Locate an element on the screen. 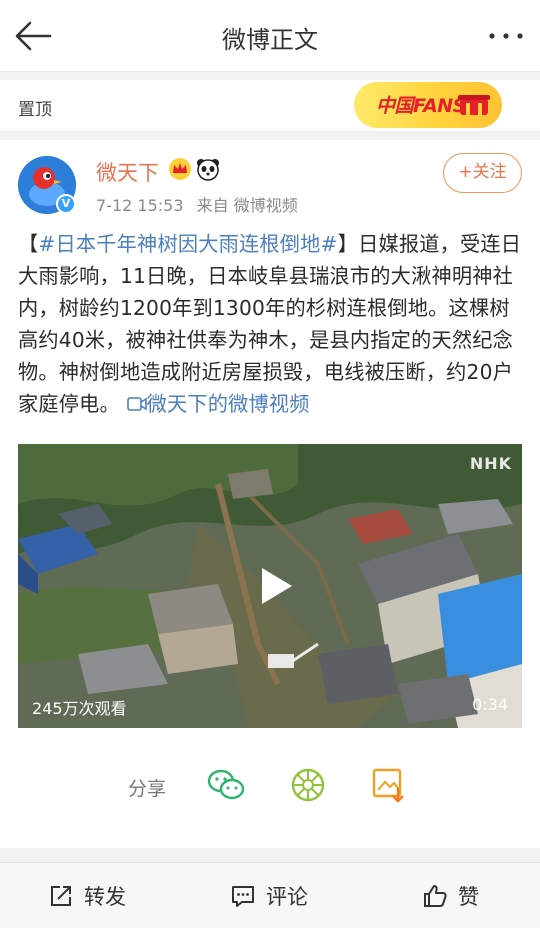 The width and height of the screenshot is (540, 928). bracket-open: 【 is located at coordinates (28, 244).